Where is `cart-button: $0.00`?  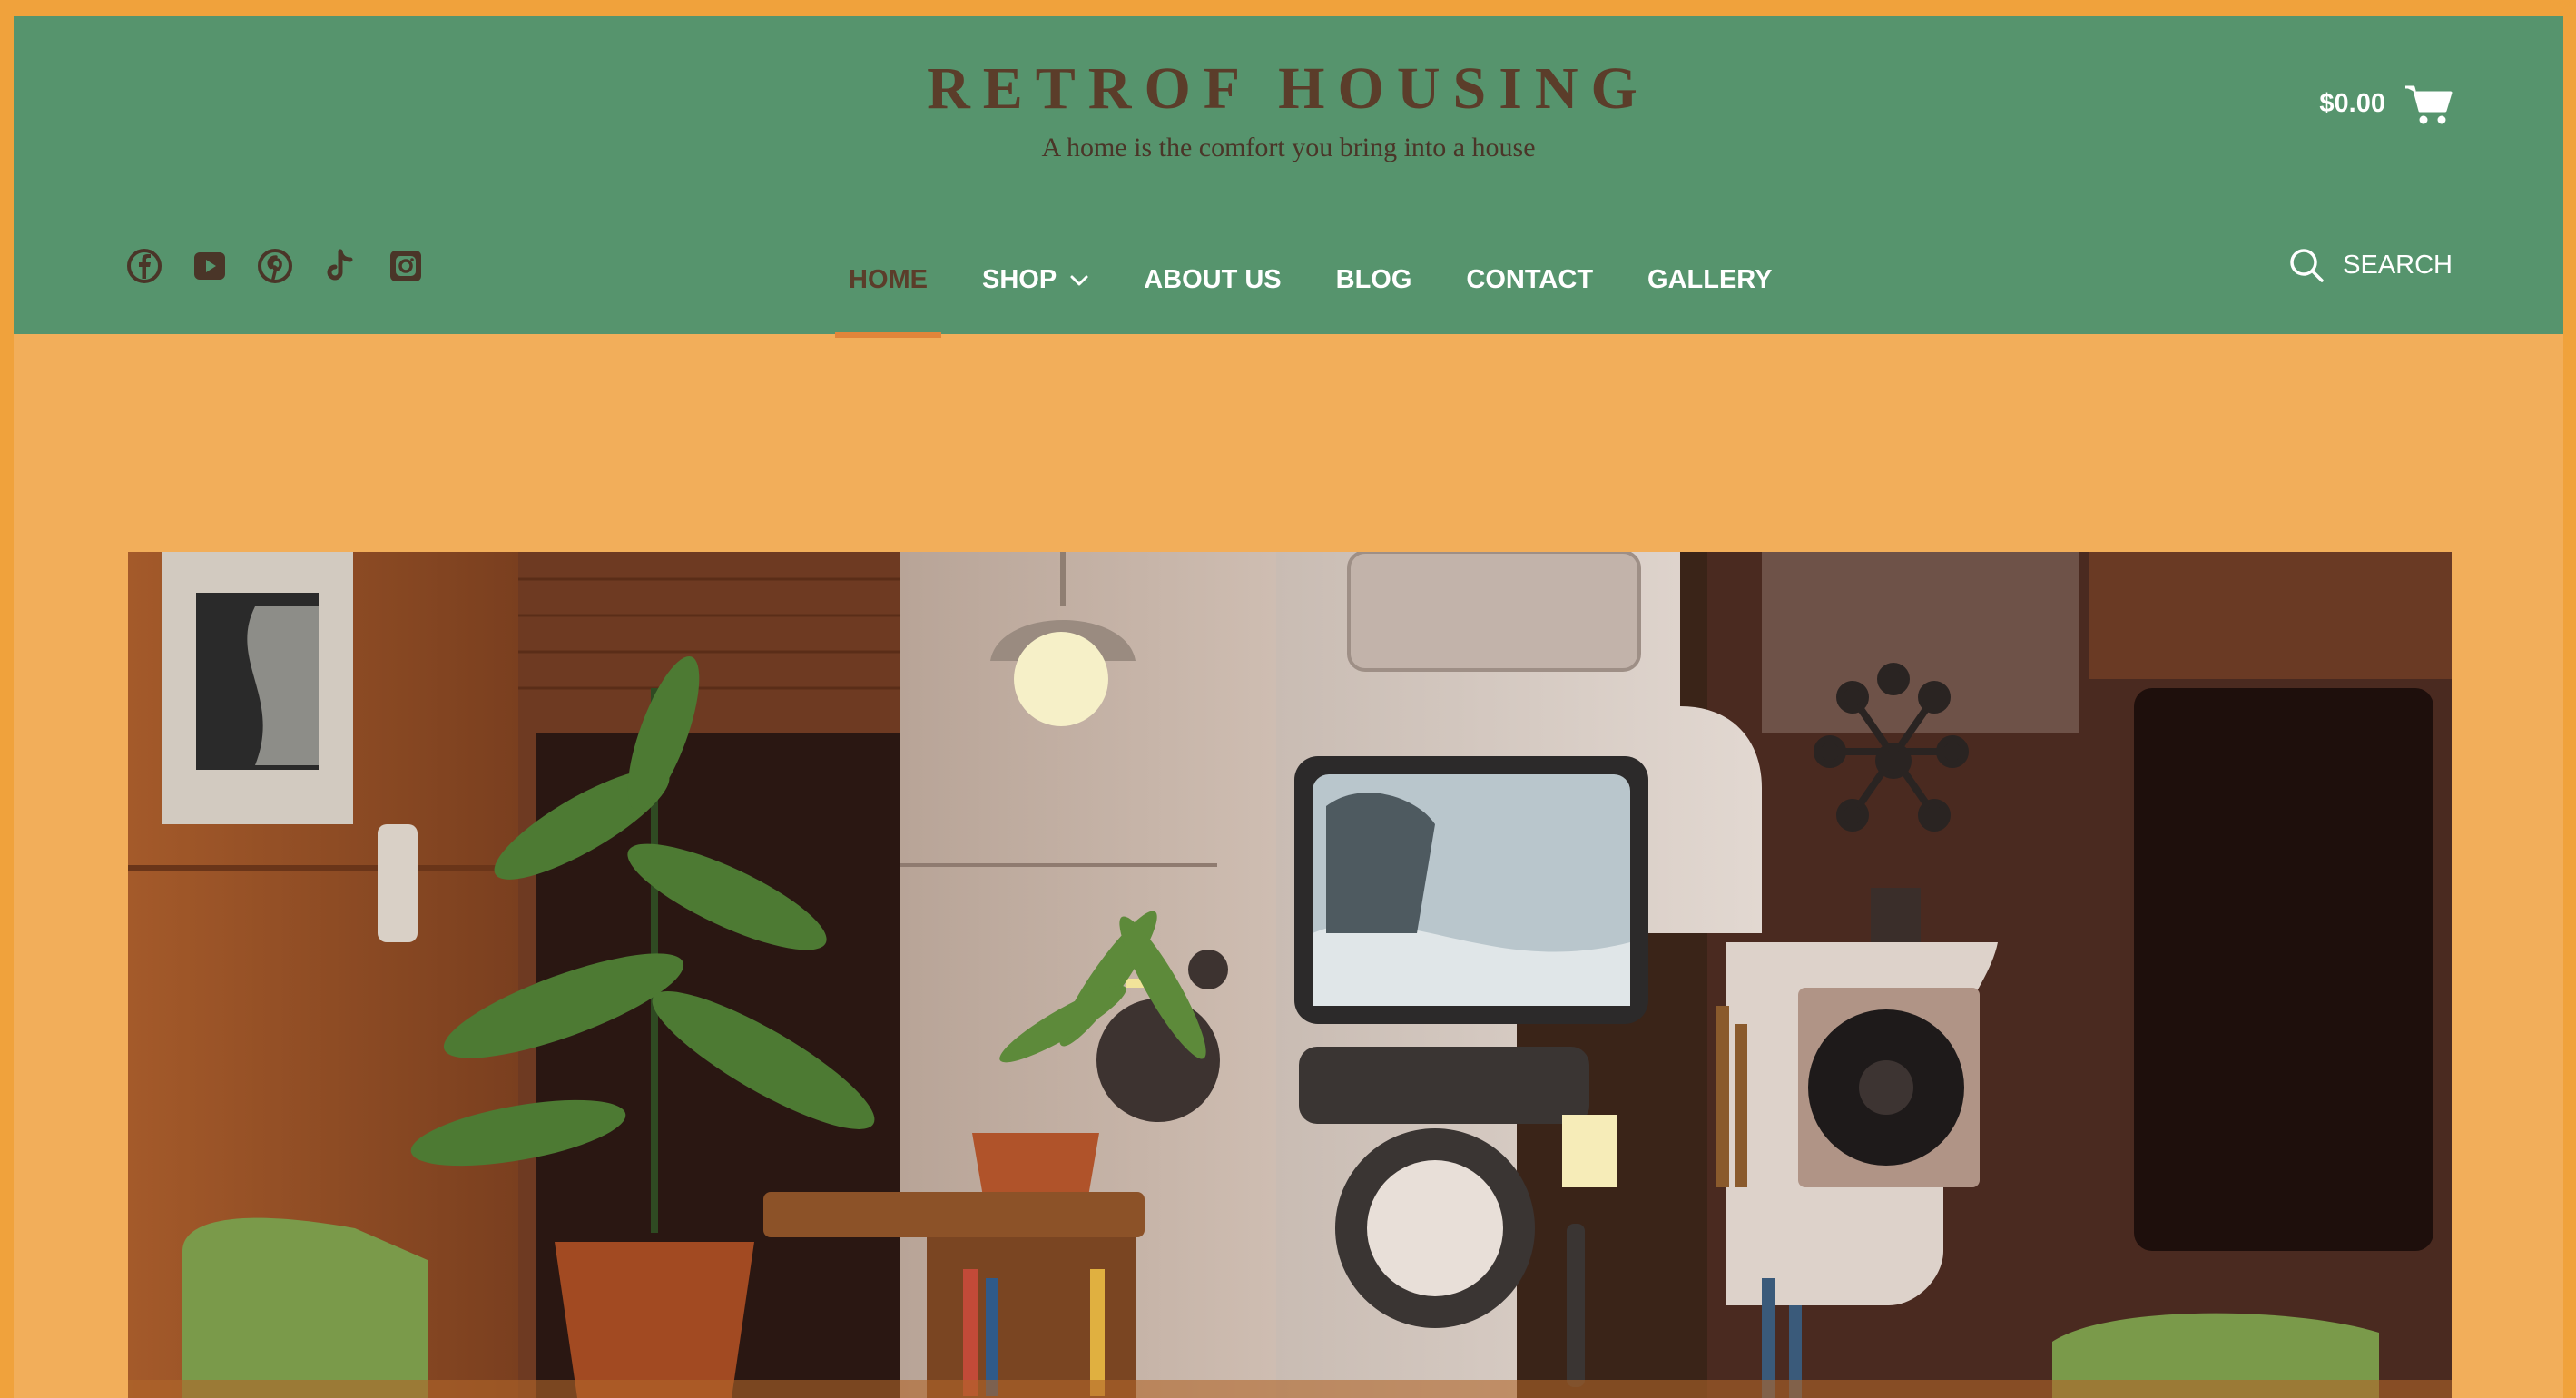
cart-button: $0.00 is located at coordinates (2386, 103).